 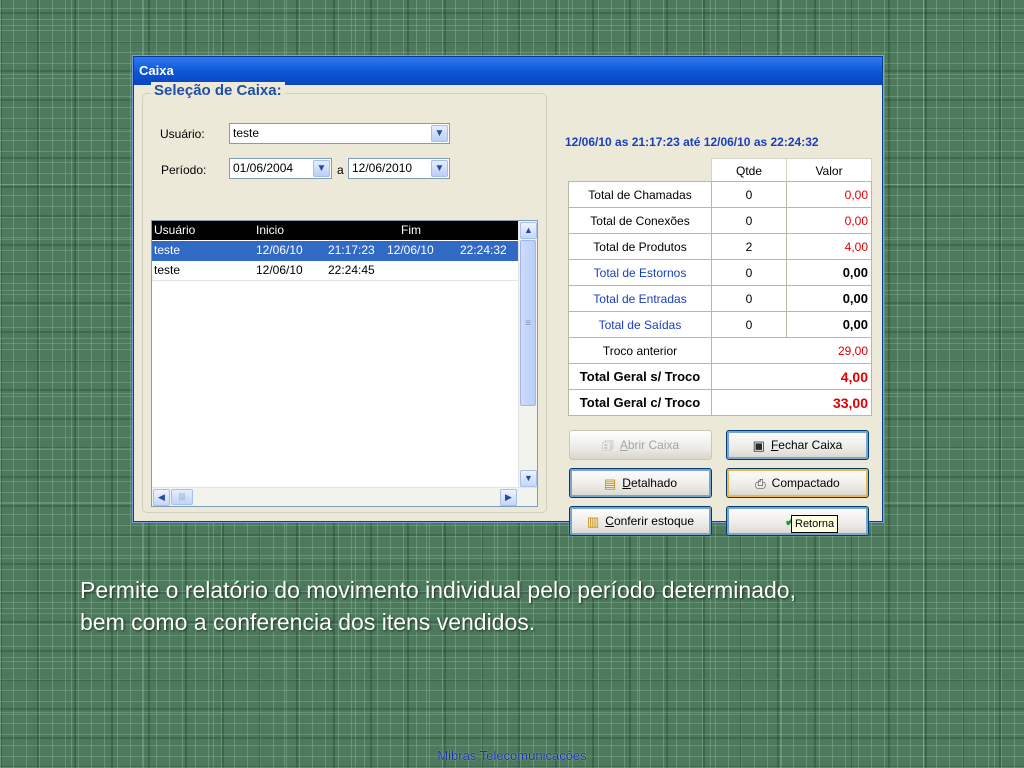 I want to click on total-entradas-qtde: 0, so click(x=749, y=298).